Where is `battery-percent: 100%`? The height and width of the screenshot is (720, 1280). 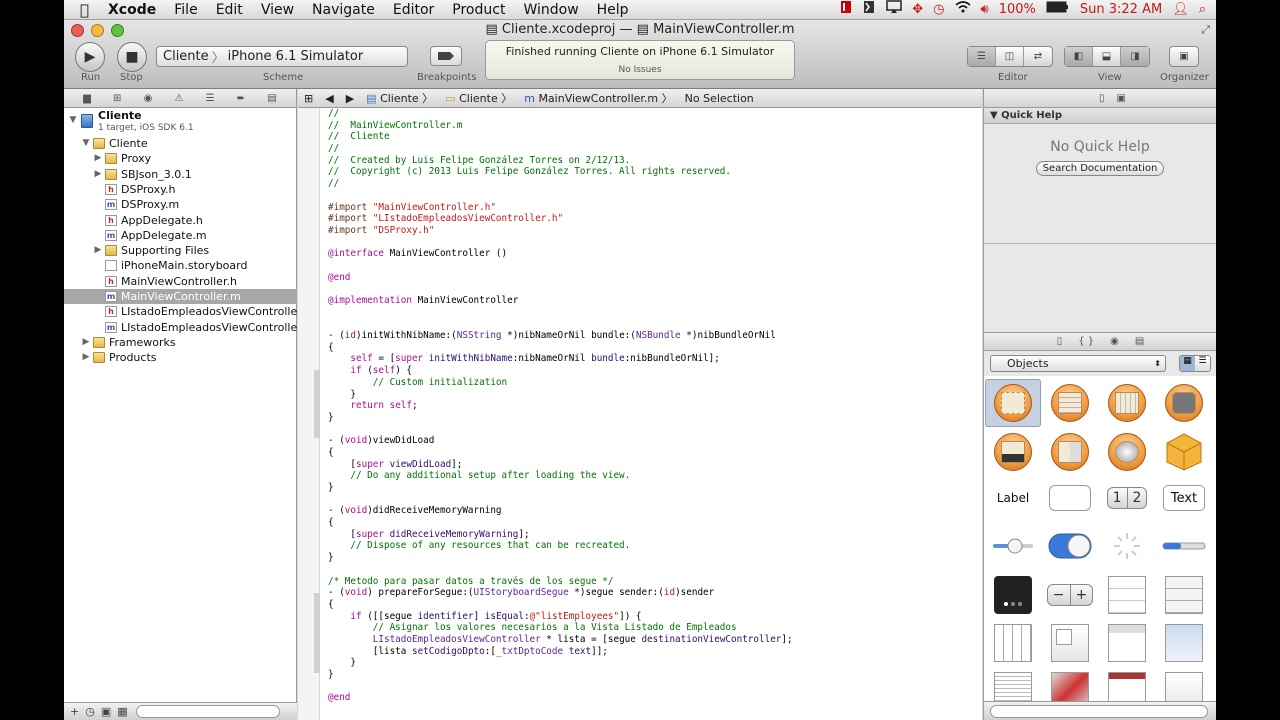
battery-percent: 100% is located at coordinates (1017, 10).